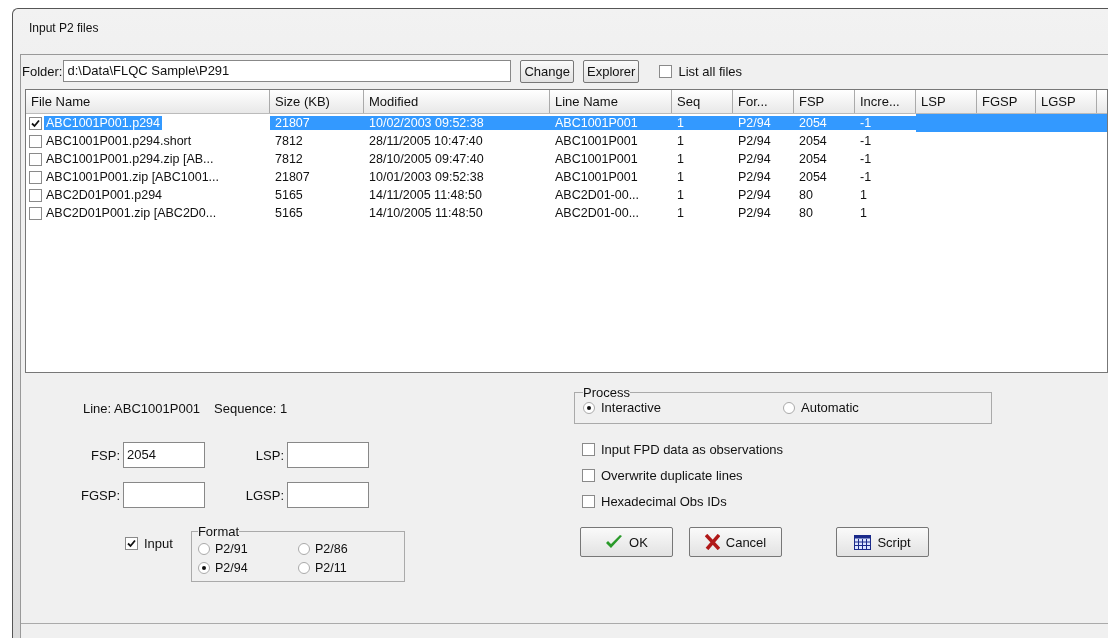 The image size is (1108, 638). What do you see at coordinates (317, 123) in the screenshot?
I see `table-cell: 21807` at bounding box center [317, 123].